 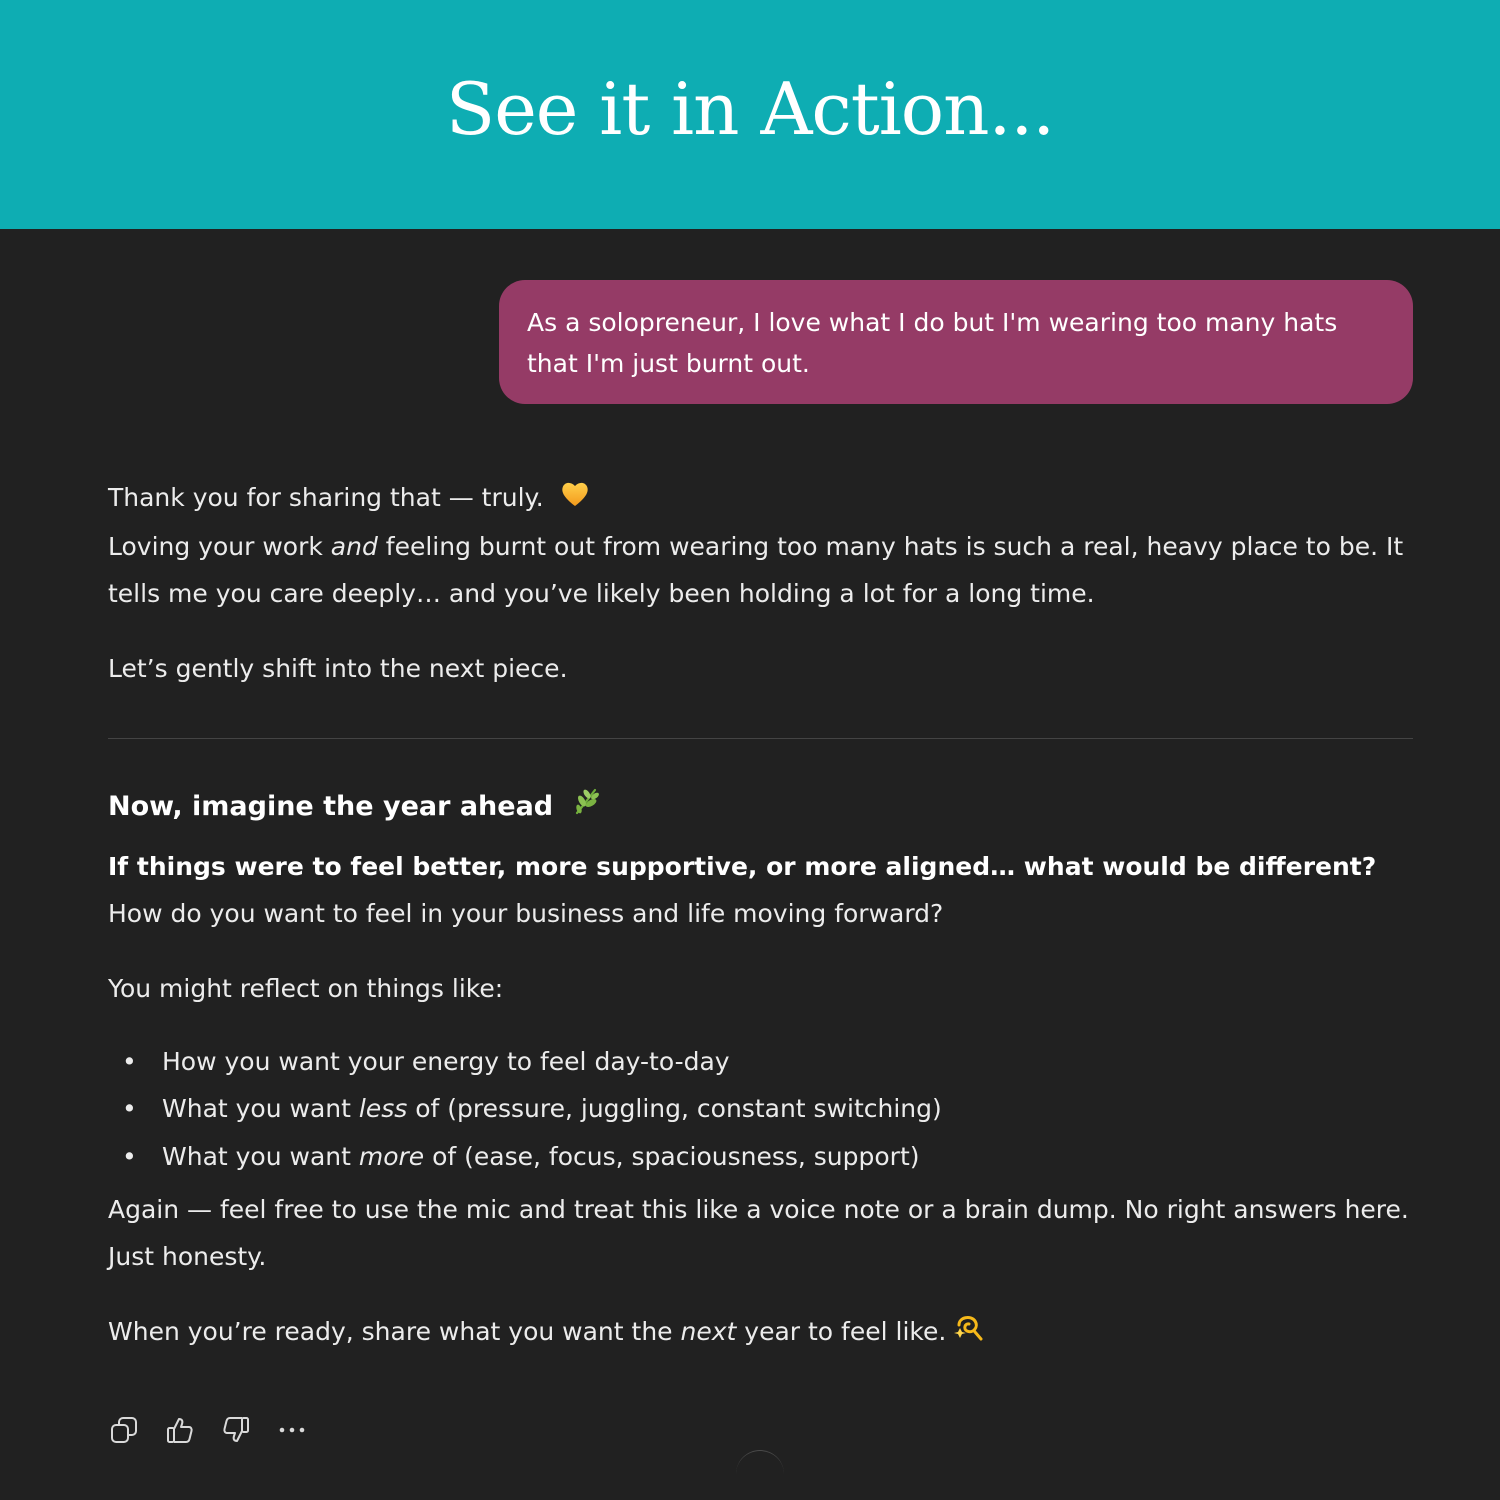 I want to click on list-item-emphasis: more, so click(x=391, y=1156).